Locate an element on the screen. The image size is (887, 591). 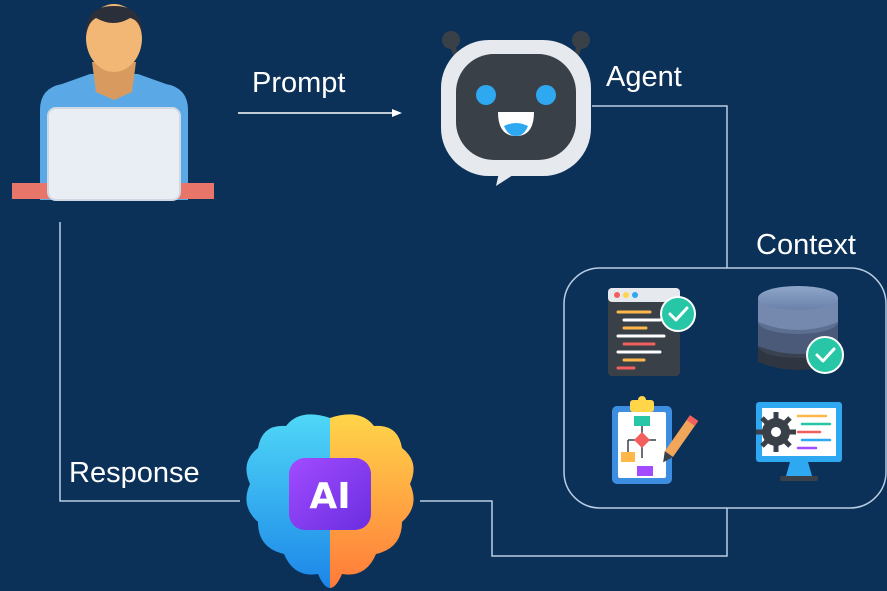
context-label: Context is located at coordinates (806, 245).